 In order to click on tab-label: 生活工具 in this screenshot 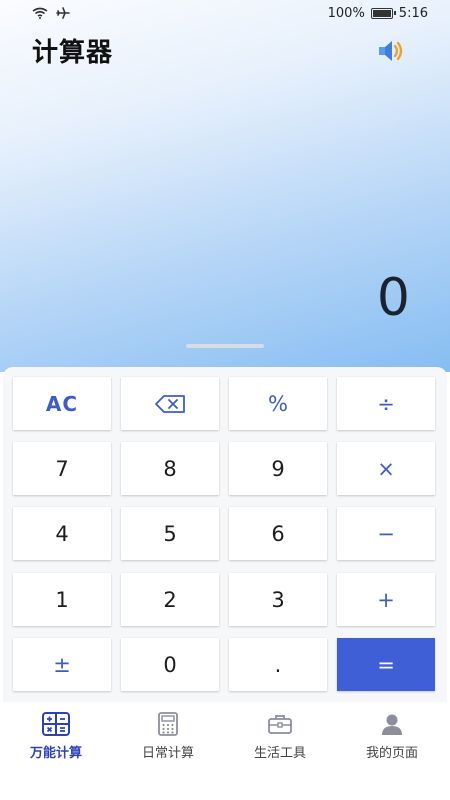, I will do `click(279, 753)`.